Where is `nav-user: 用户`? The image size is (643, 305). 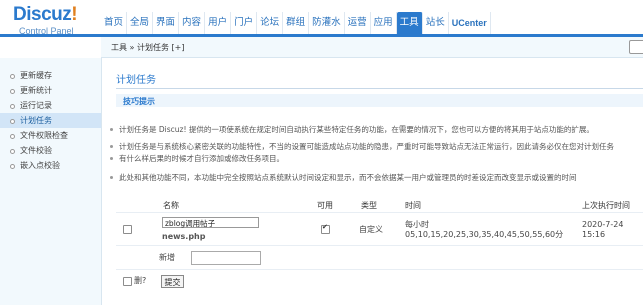
nav-user: 用户 is located at coordinates (218, 23).